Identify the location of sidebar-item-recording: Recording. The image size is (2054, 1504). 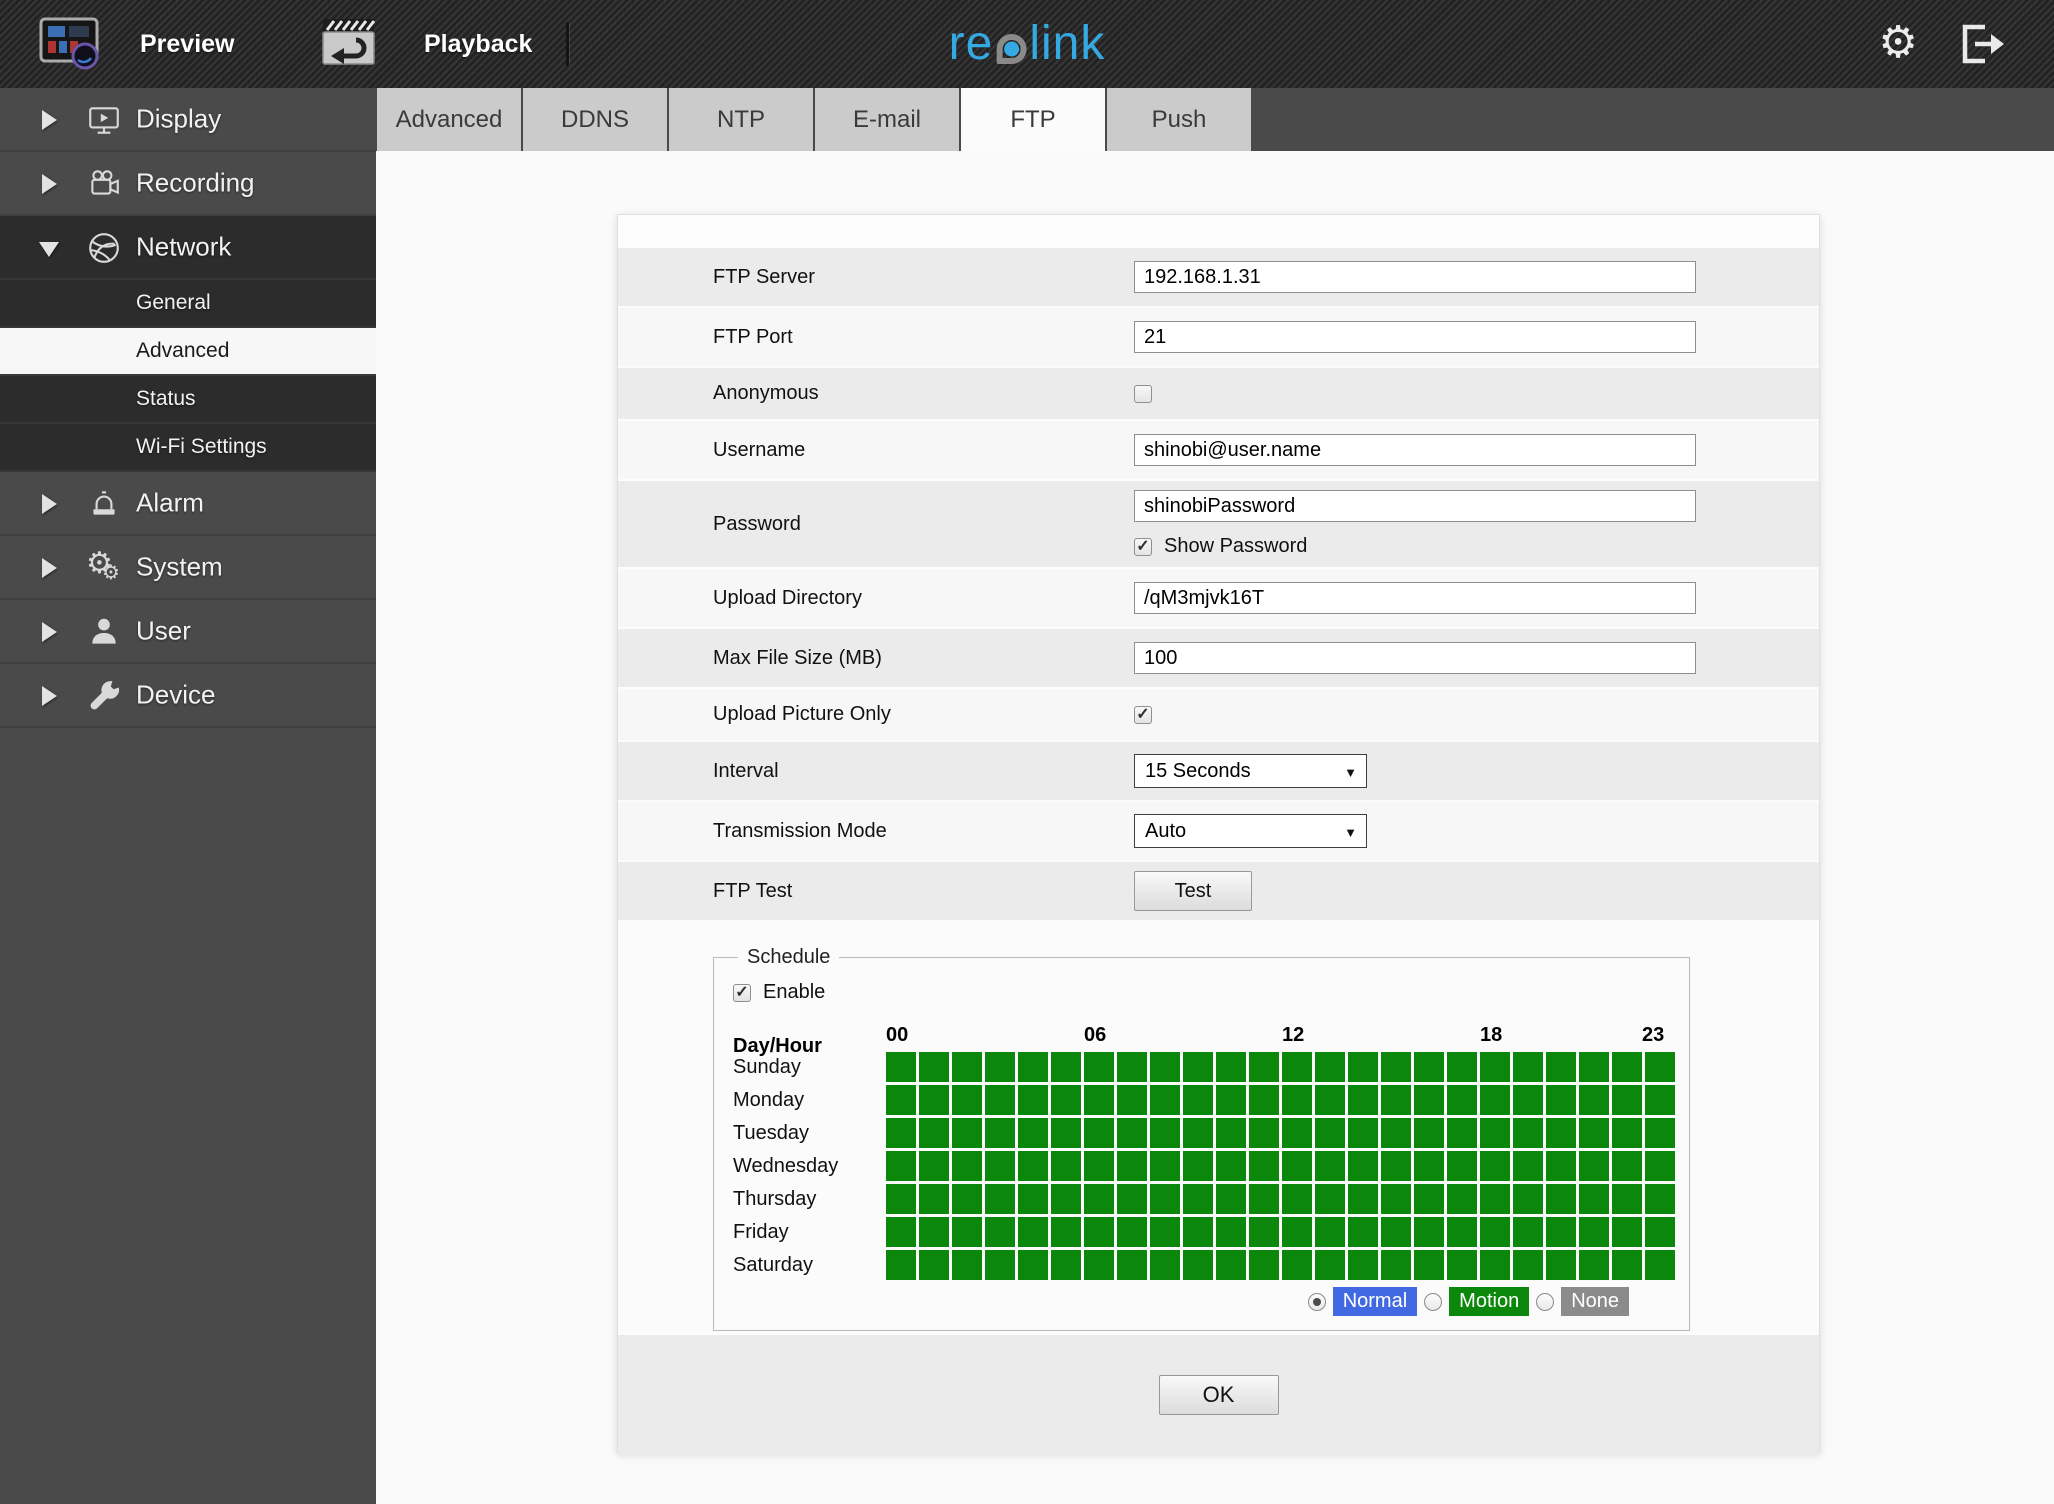
(188, 184).